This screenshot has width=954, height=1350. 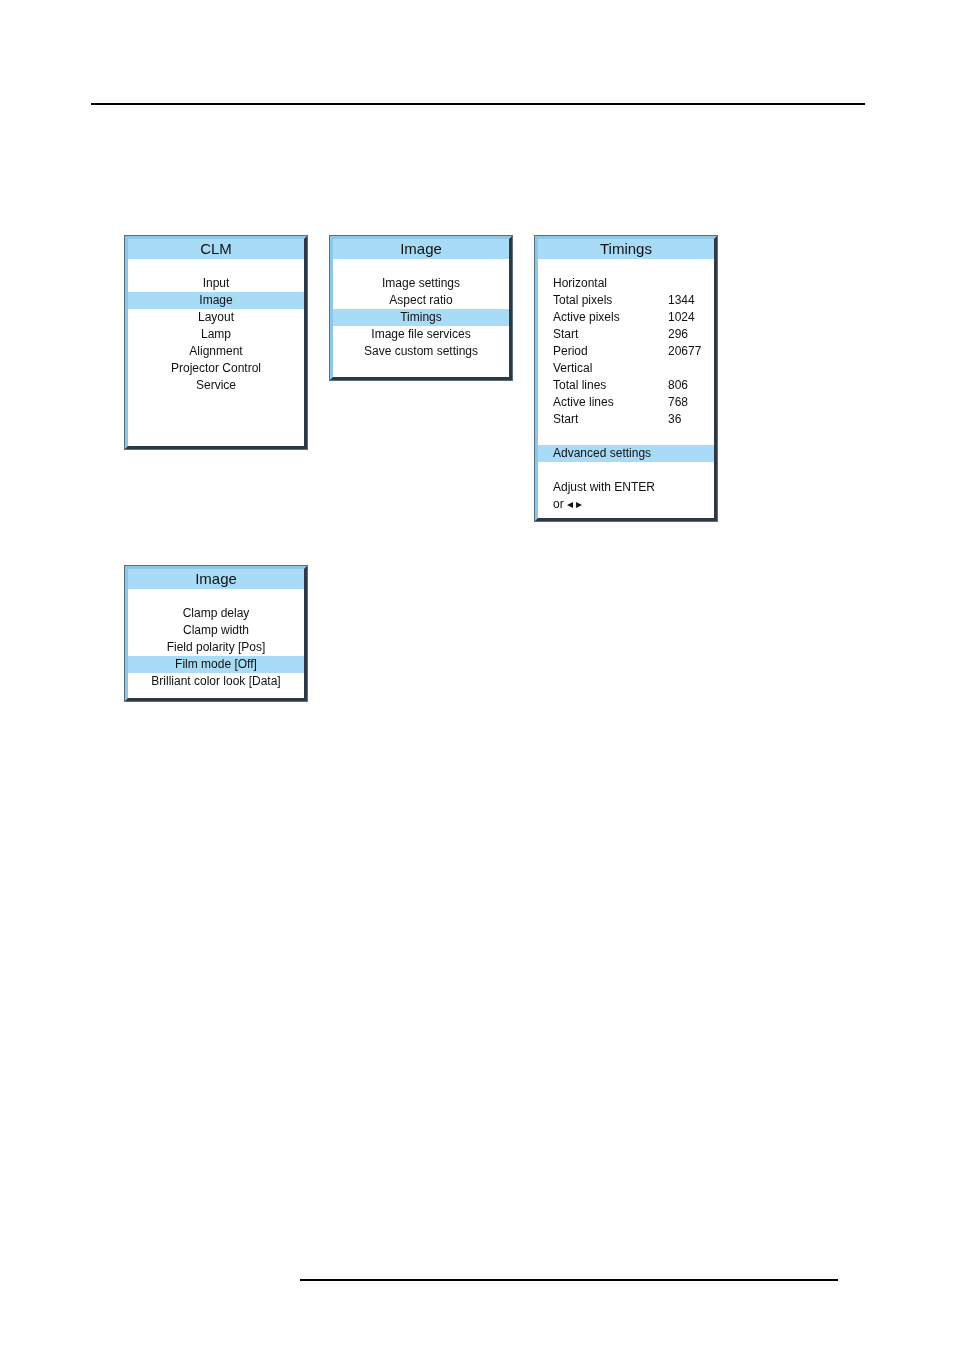 I want to click on reading-value: 1024, so click(x=681, y=317).